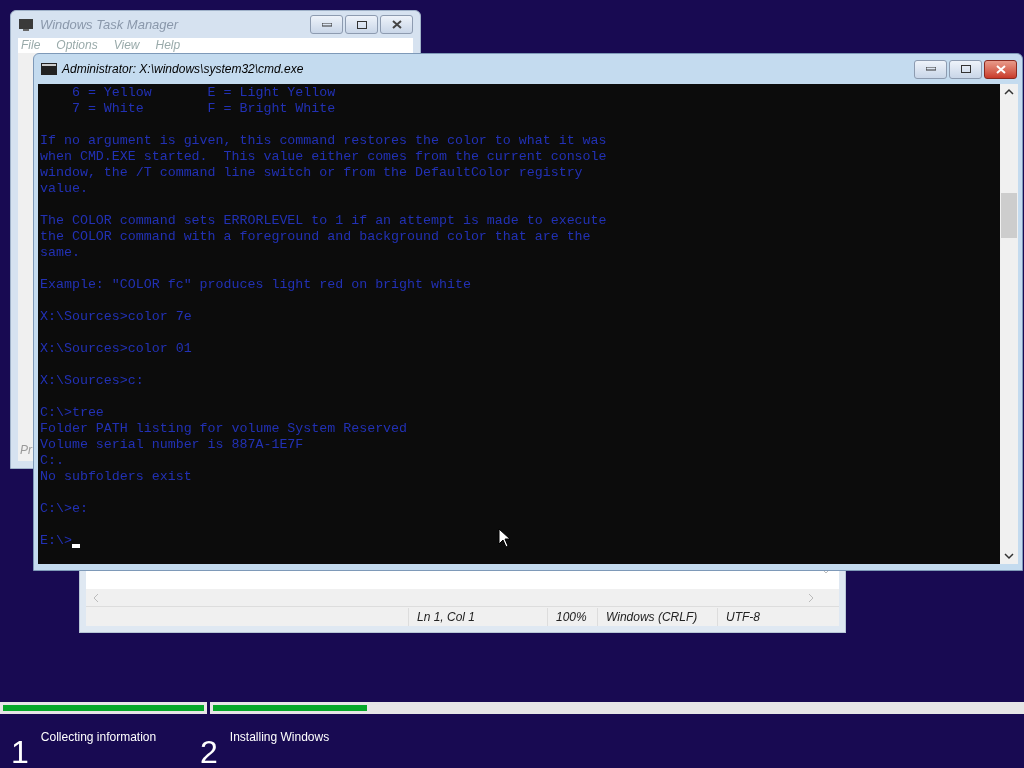 This screenshot has width=1024, height=768. What do you see at coordinates (52, 461) in the screenshot?
I see `console-line: C:.` at bounding box center [52, 461].